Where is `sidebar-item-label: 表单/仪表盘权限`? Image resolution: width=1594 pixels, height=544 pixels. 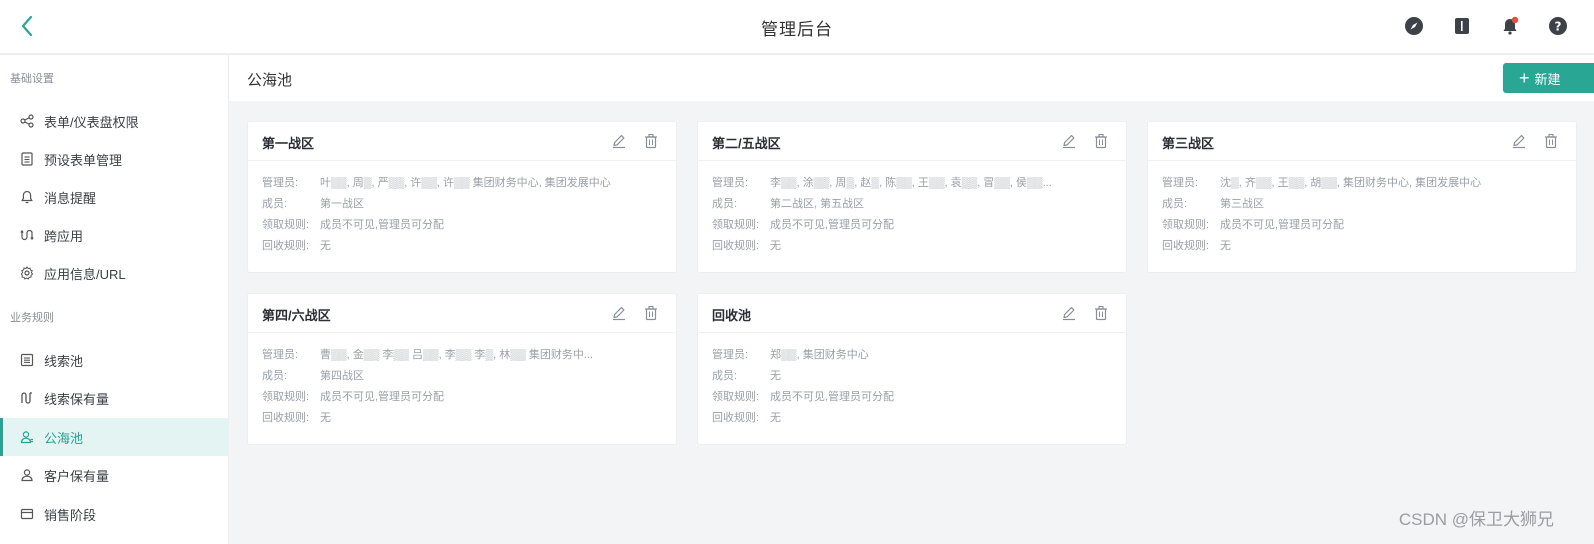 sidebar-item-label: 表单/仪表盘权限 is located at coordinates (91, 122).